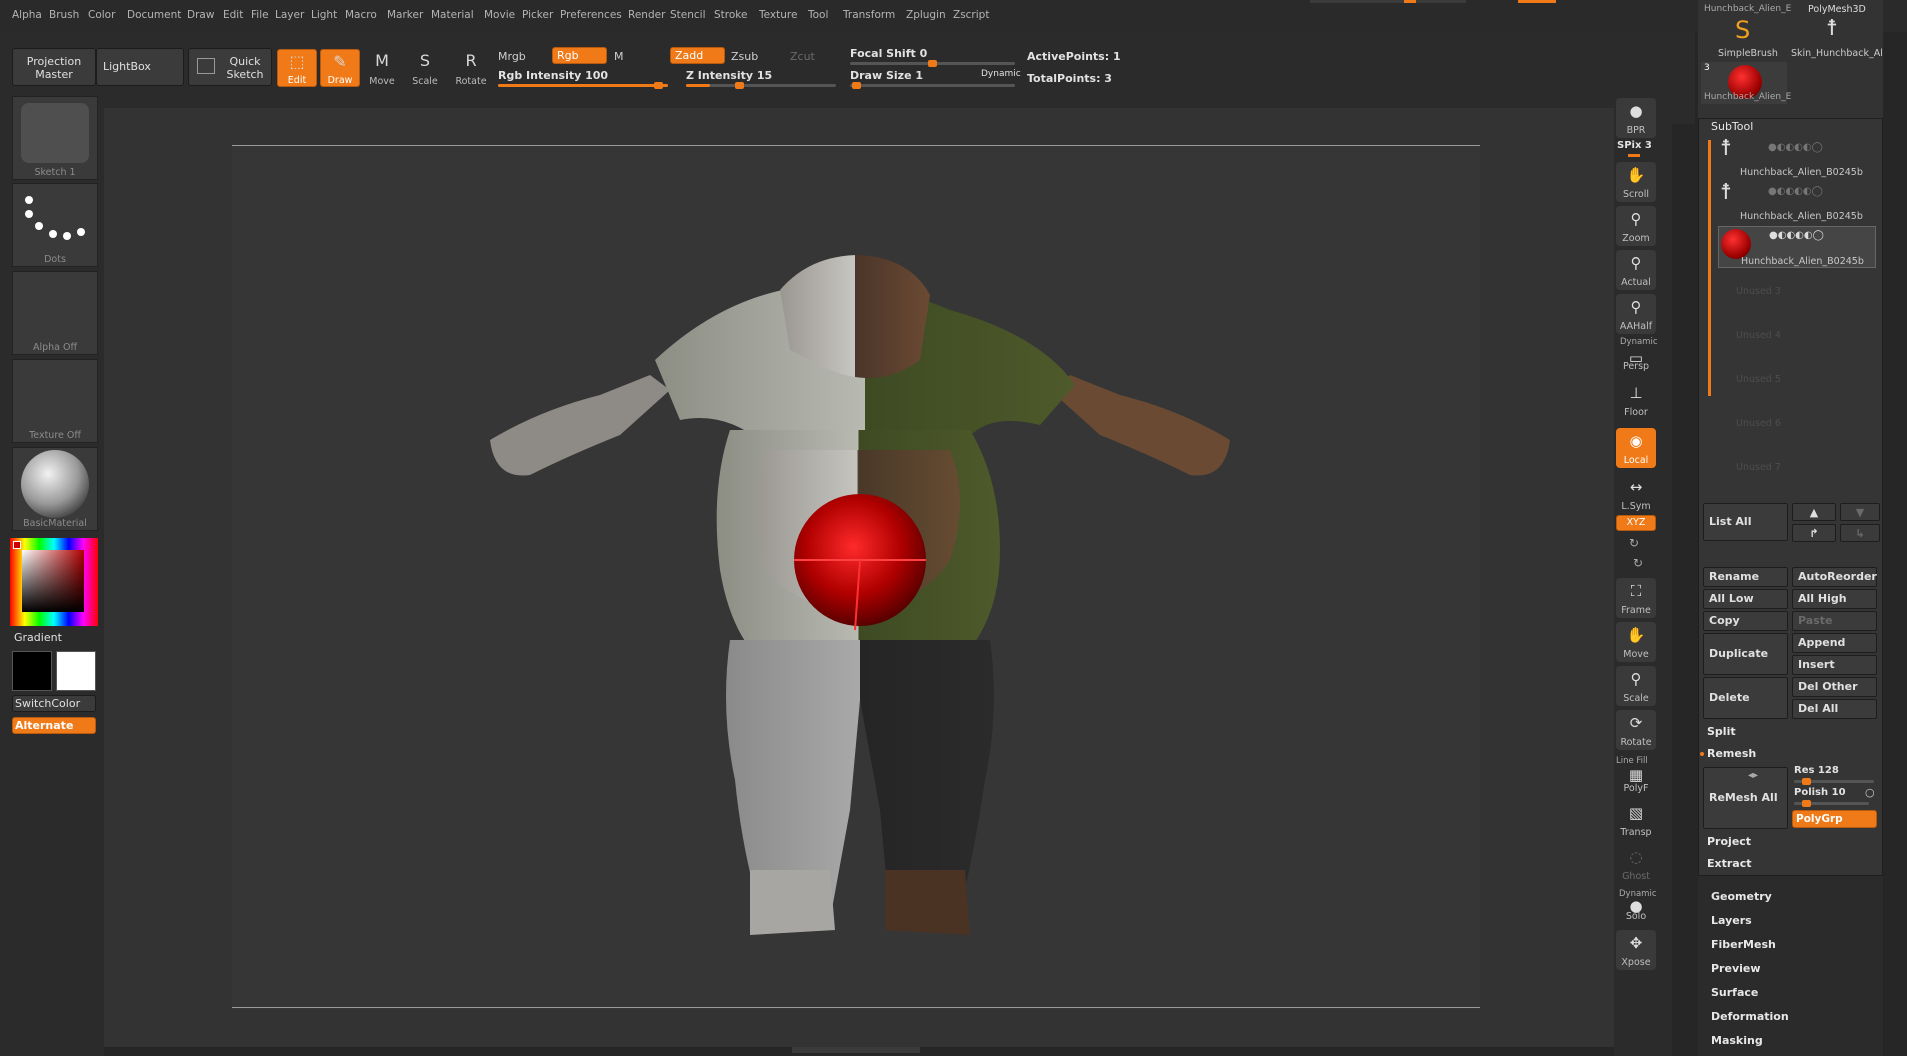  Describe the element at coordinates (1860, 533) in the screenshot. I see `move-in-button: ↳` at that location.